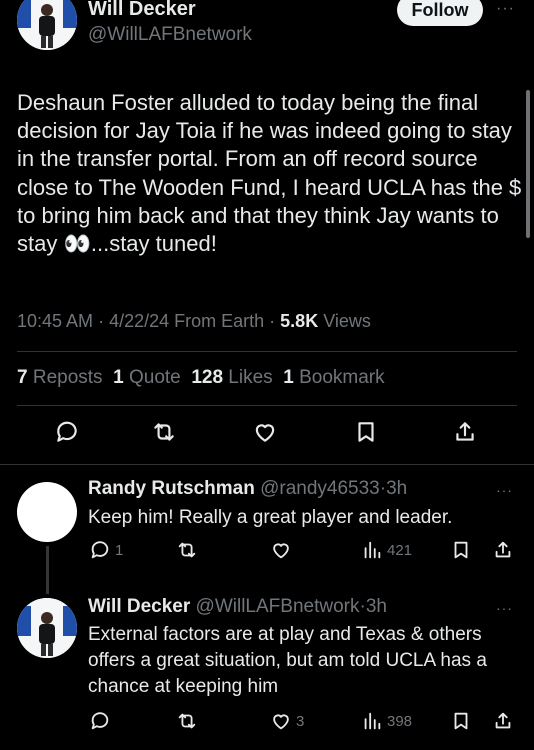 The width and height of the screenshot is (534, 750). Describe the element at coordinates (250, 377) in the screenshot. I see `likes-label: Likes` at that location.